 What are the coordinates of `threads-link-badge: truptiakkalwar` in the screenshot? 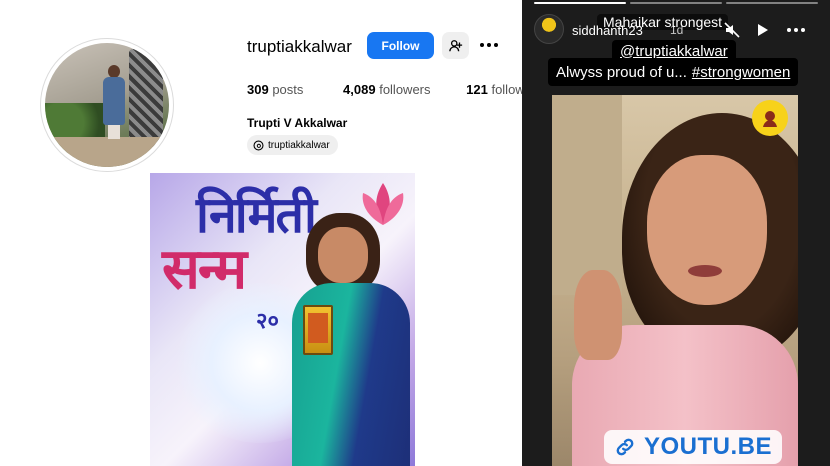 It's located at (292, 145).